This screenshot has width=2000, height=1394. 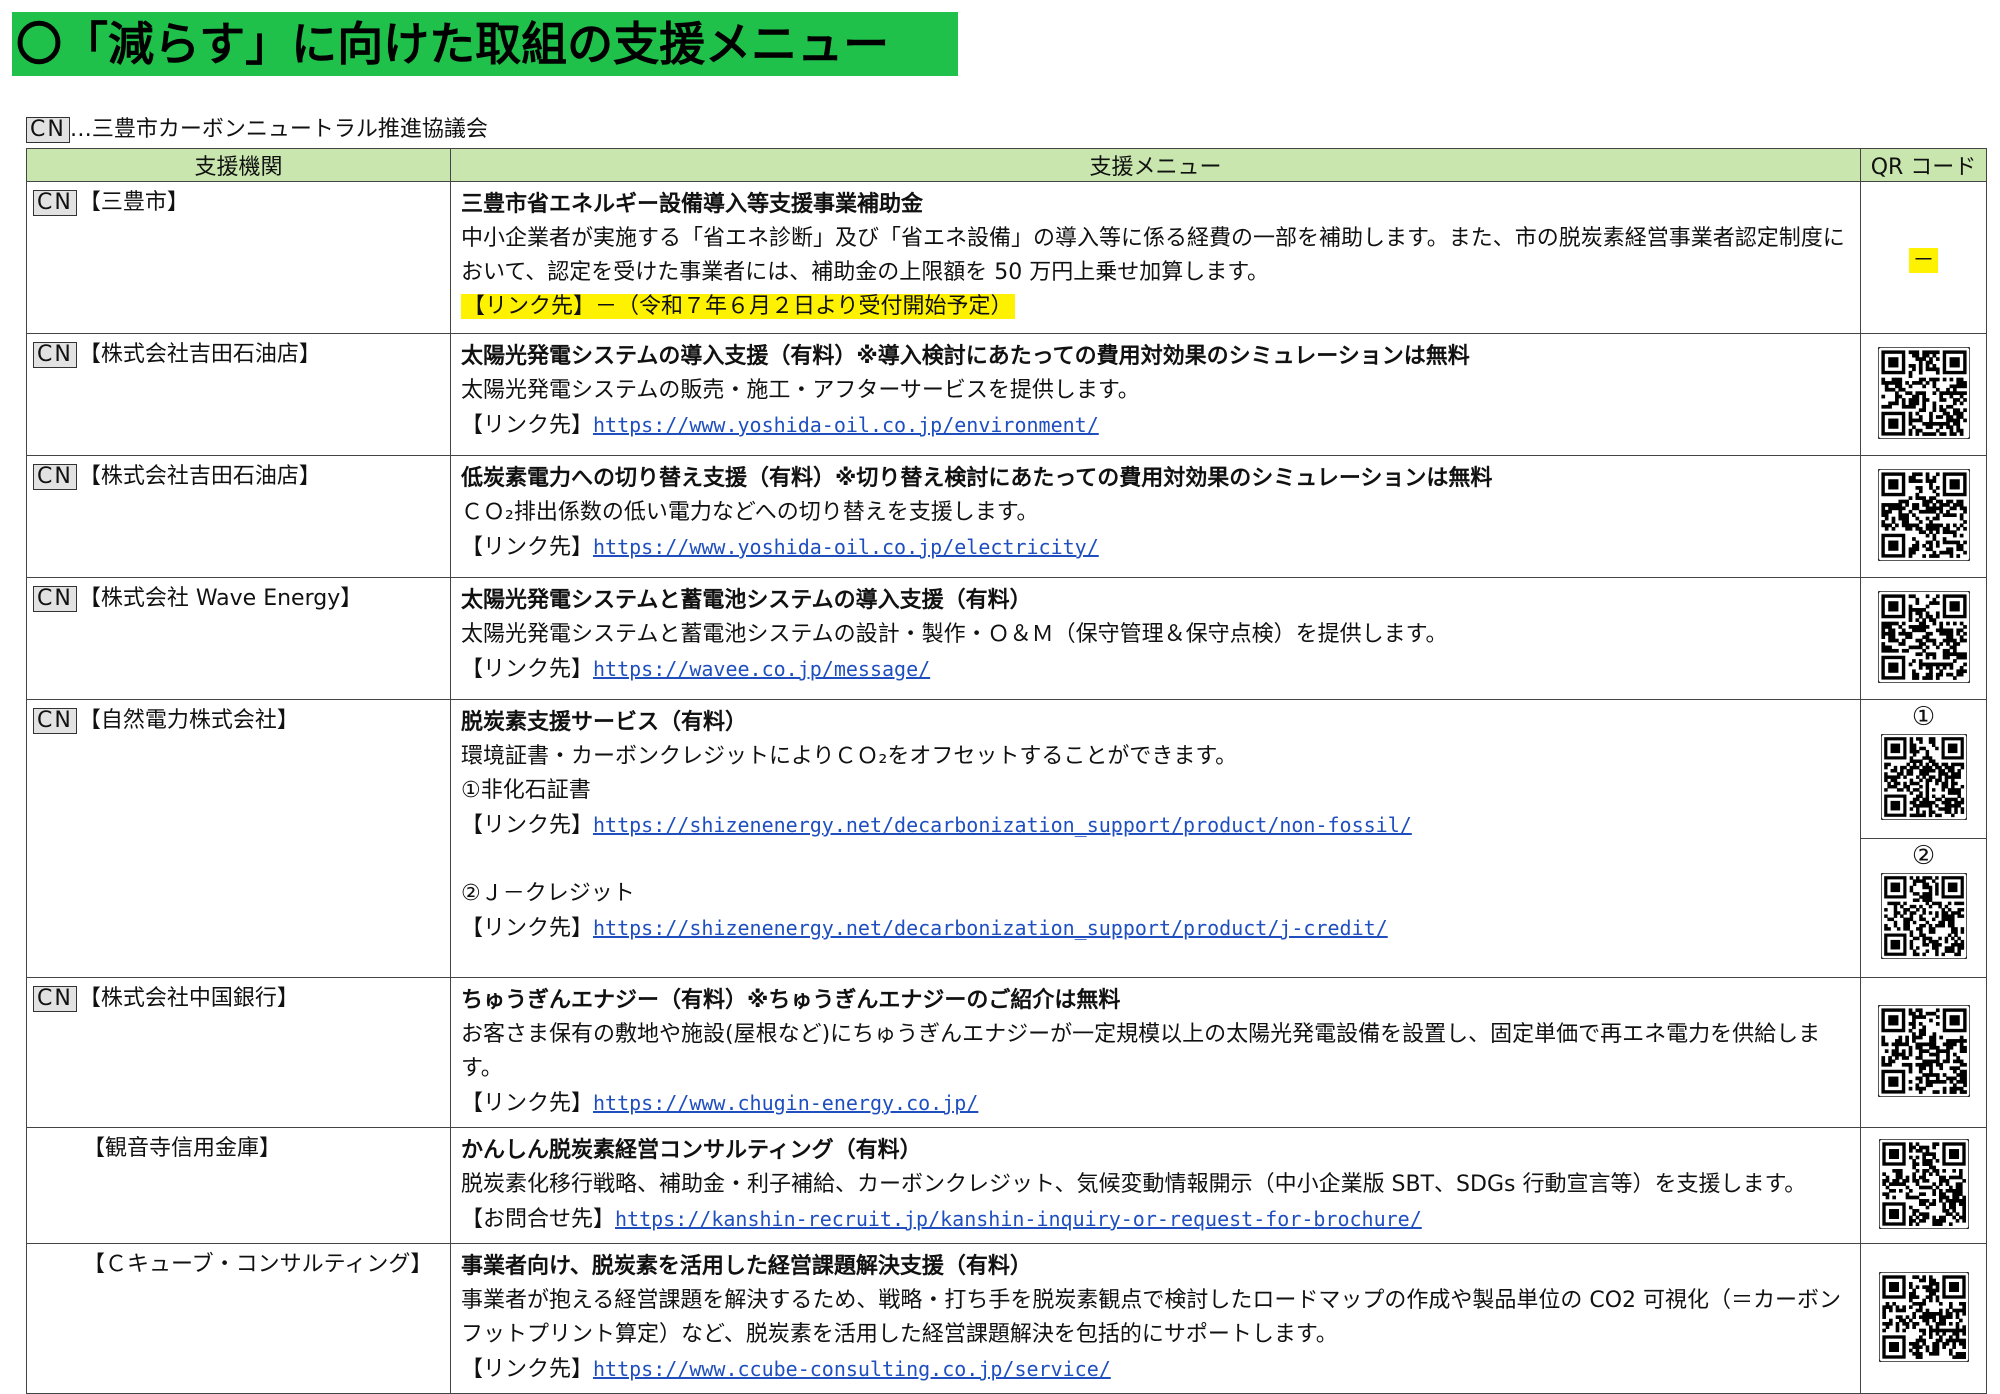 I want to click on header-org: 支援機関, so click(x=238, y=165).